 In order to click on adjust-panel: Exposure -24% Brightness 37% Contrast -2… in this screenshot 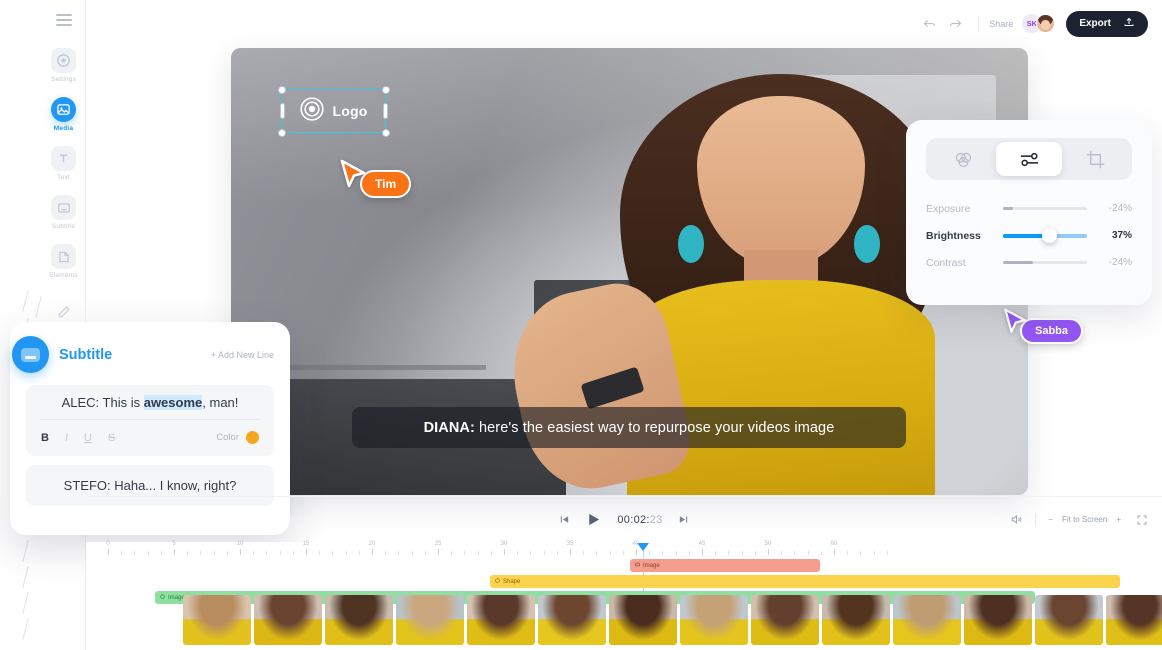, I will do `click(1029, 212)`.